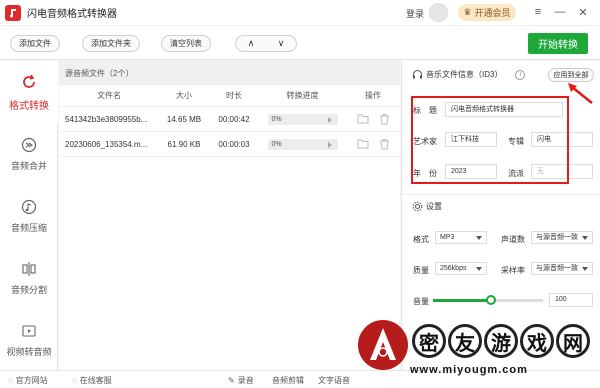 This screenshot has width=600, height=388. I want to click on sidebar-item-video-to-audio: 视频转音频, so click(29, 340).